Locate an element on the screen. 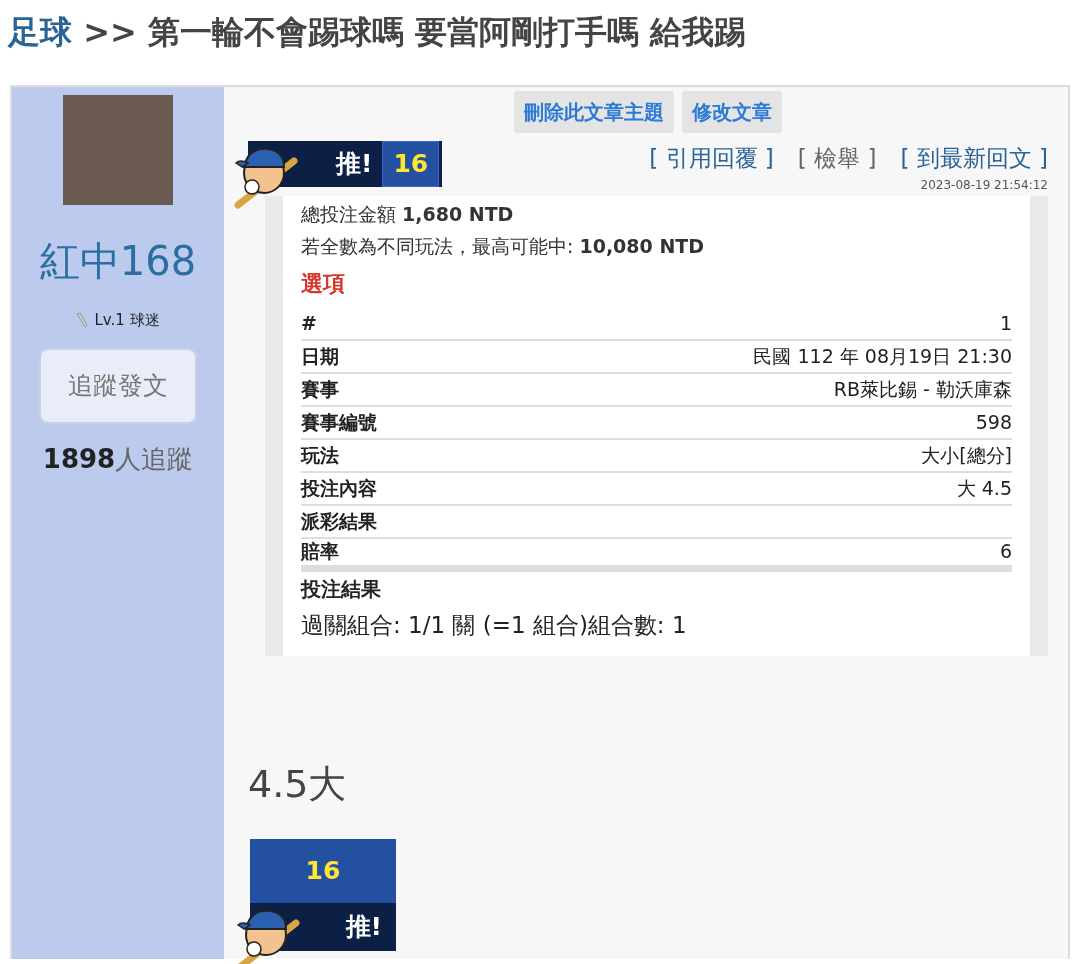 The image size is (1080, 964). reply-link: [ 到最新回文 ] is located at coordinates (974, 158).